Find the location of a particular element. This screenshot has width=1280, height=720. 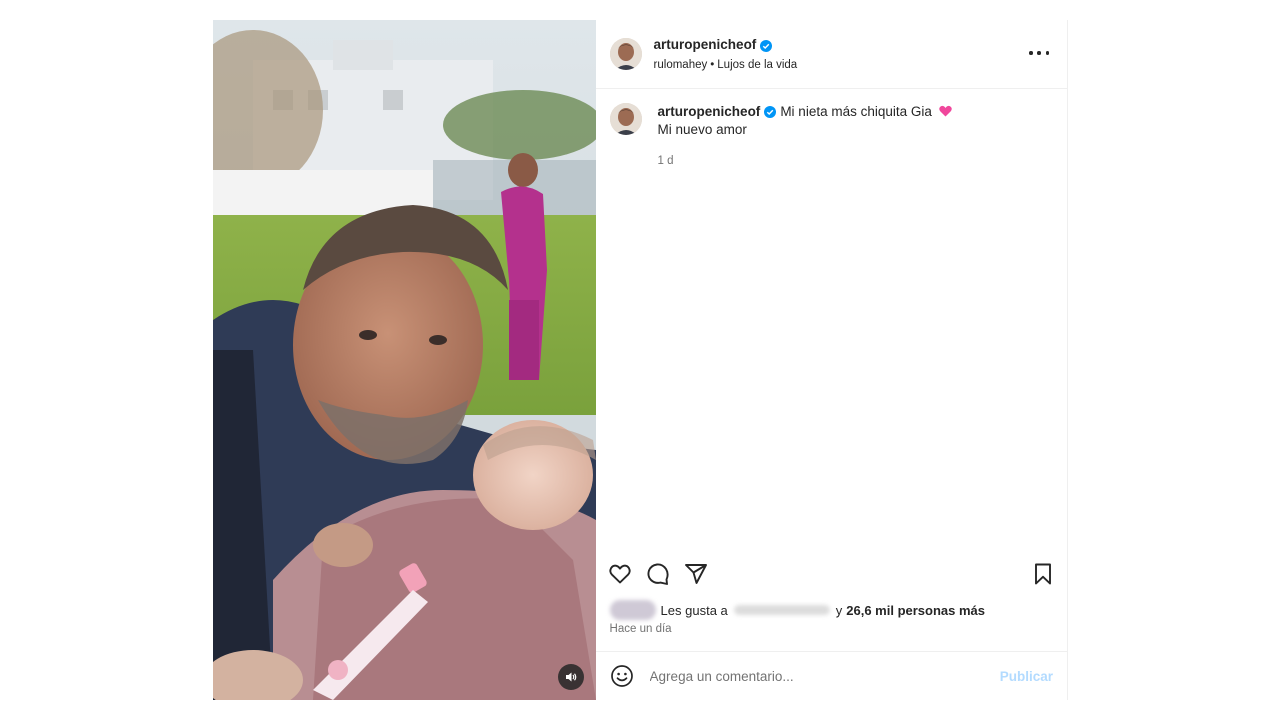

caption-avatar is located at coordinates (625, 119).